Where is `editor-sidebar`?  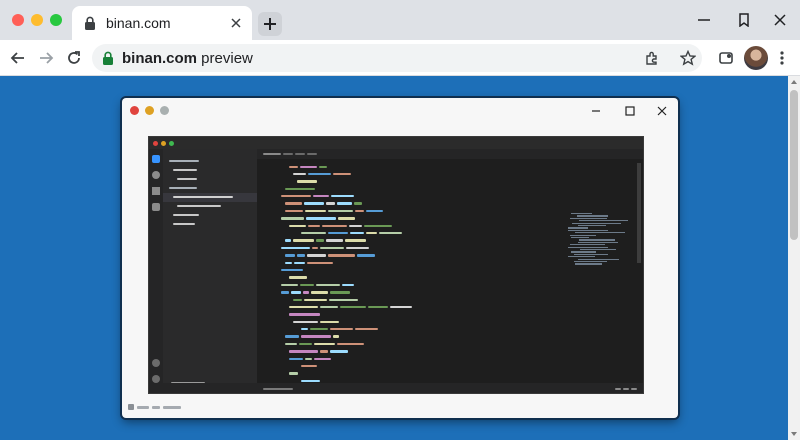
editor-sidebar is located at coordinates (210, 271).